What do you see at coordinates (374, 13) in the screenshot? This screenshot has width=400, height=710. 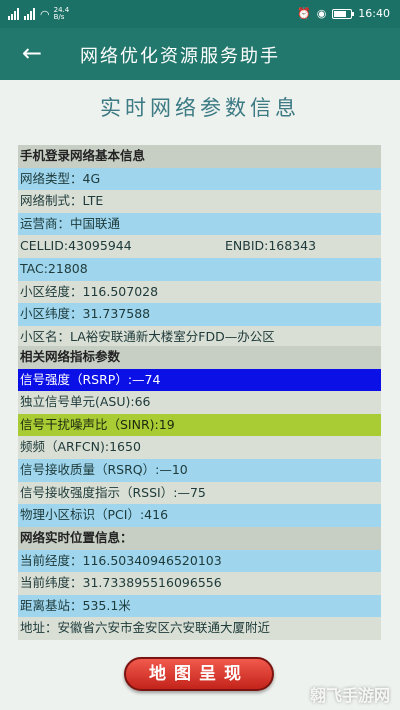 I see `status-time: 16:40` at bounding box center [374, 13].